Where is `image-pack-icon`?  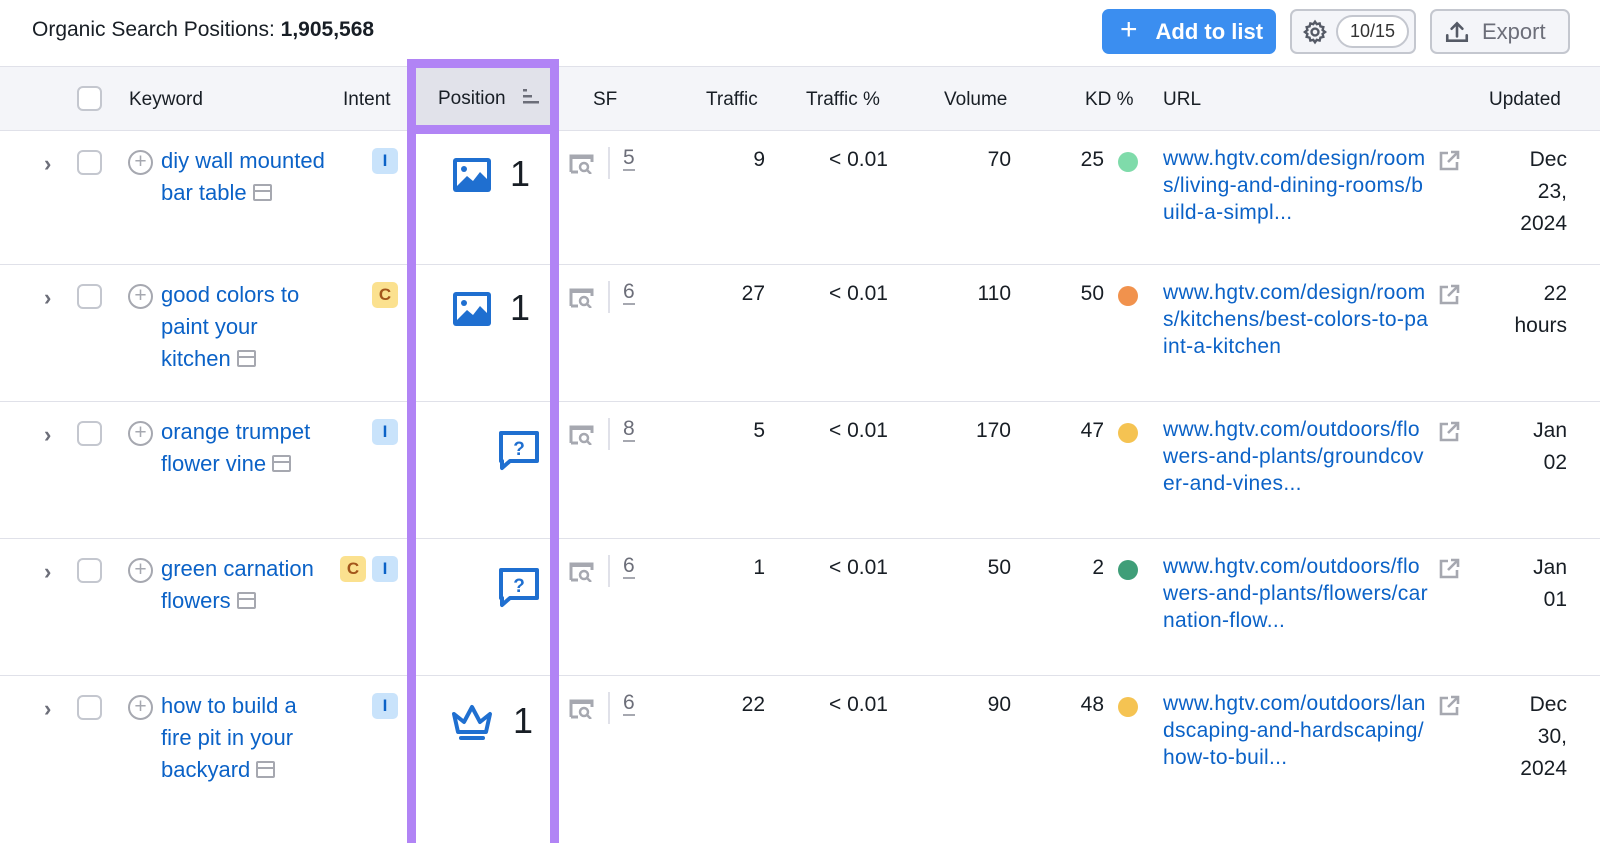 image-pack-icon is located at coordinates (473, 177).